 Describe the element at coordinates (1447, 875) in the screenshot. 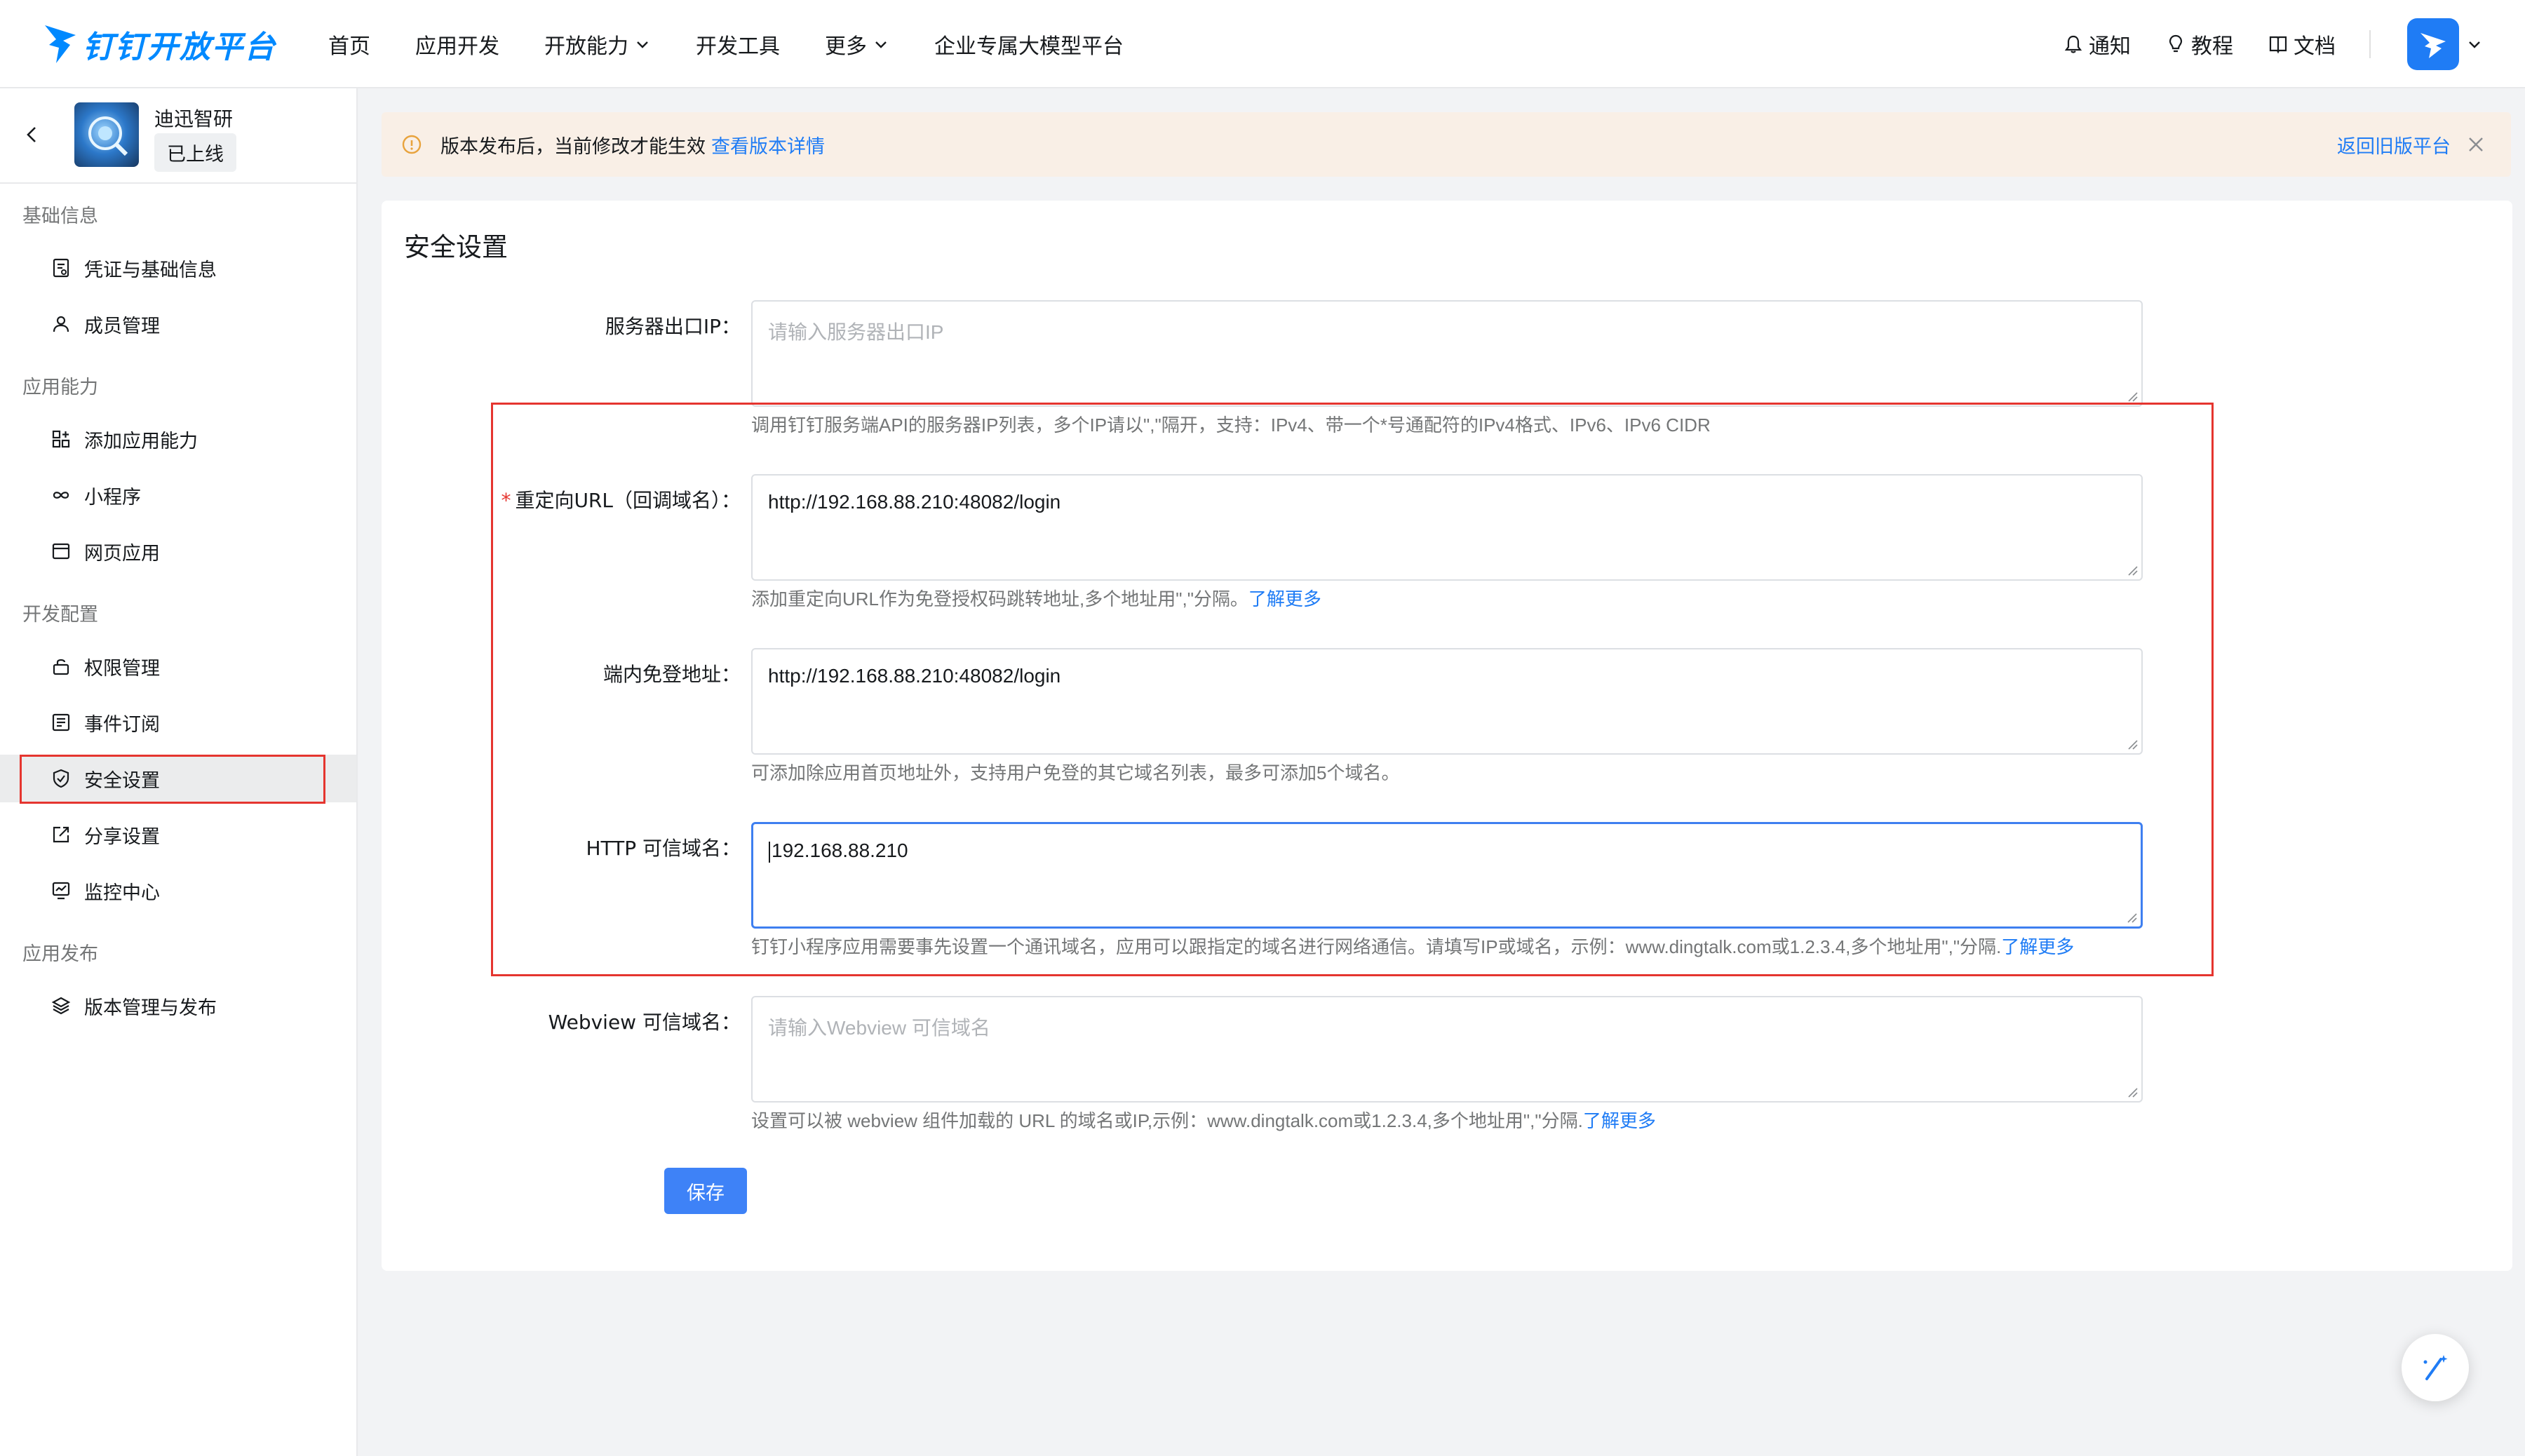

I see `http-domain-input: 192.168.88.210` at that location.